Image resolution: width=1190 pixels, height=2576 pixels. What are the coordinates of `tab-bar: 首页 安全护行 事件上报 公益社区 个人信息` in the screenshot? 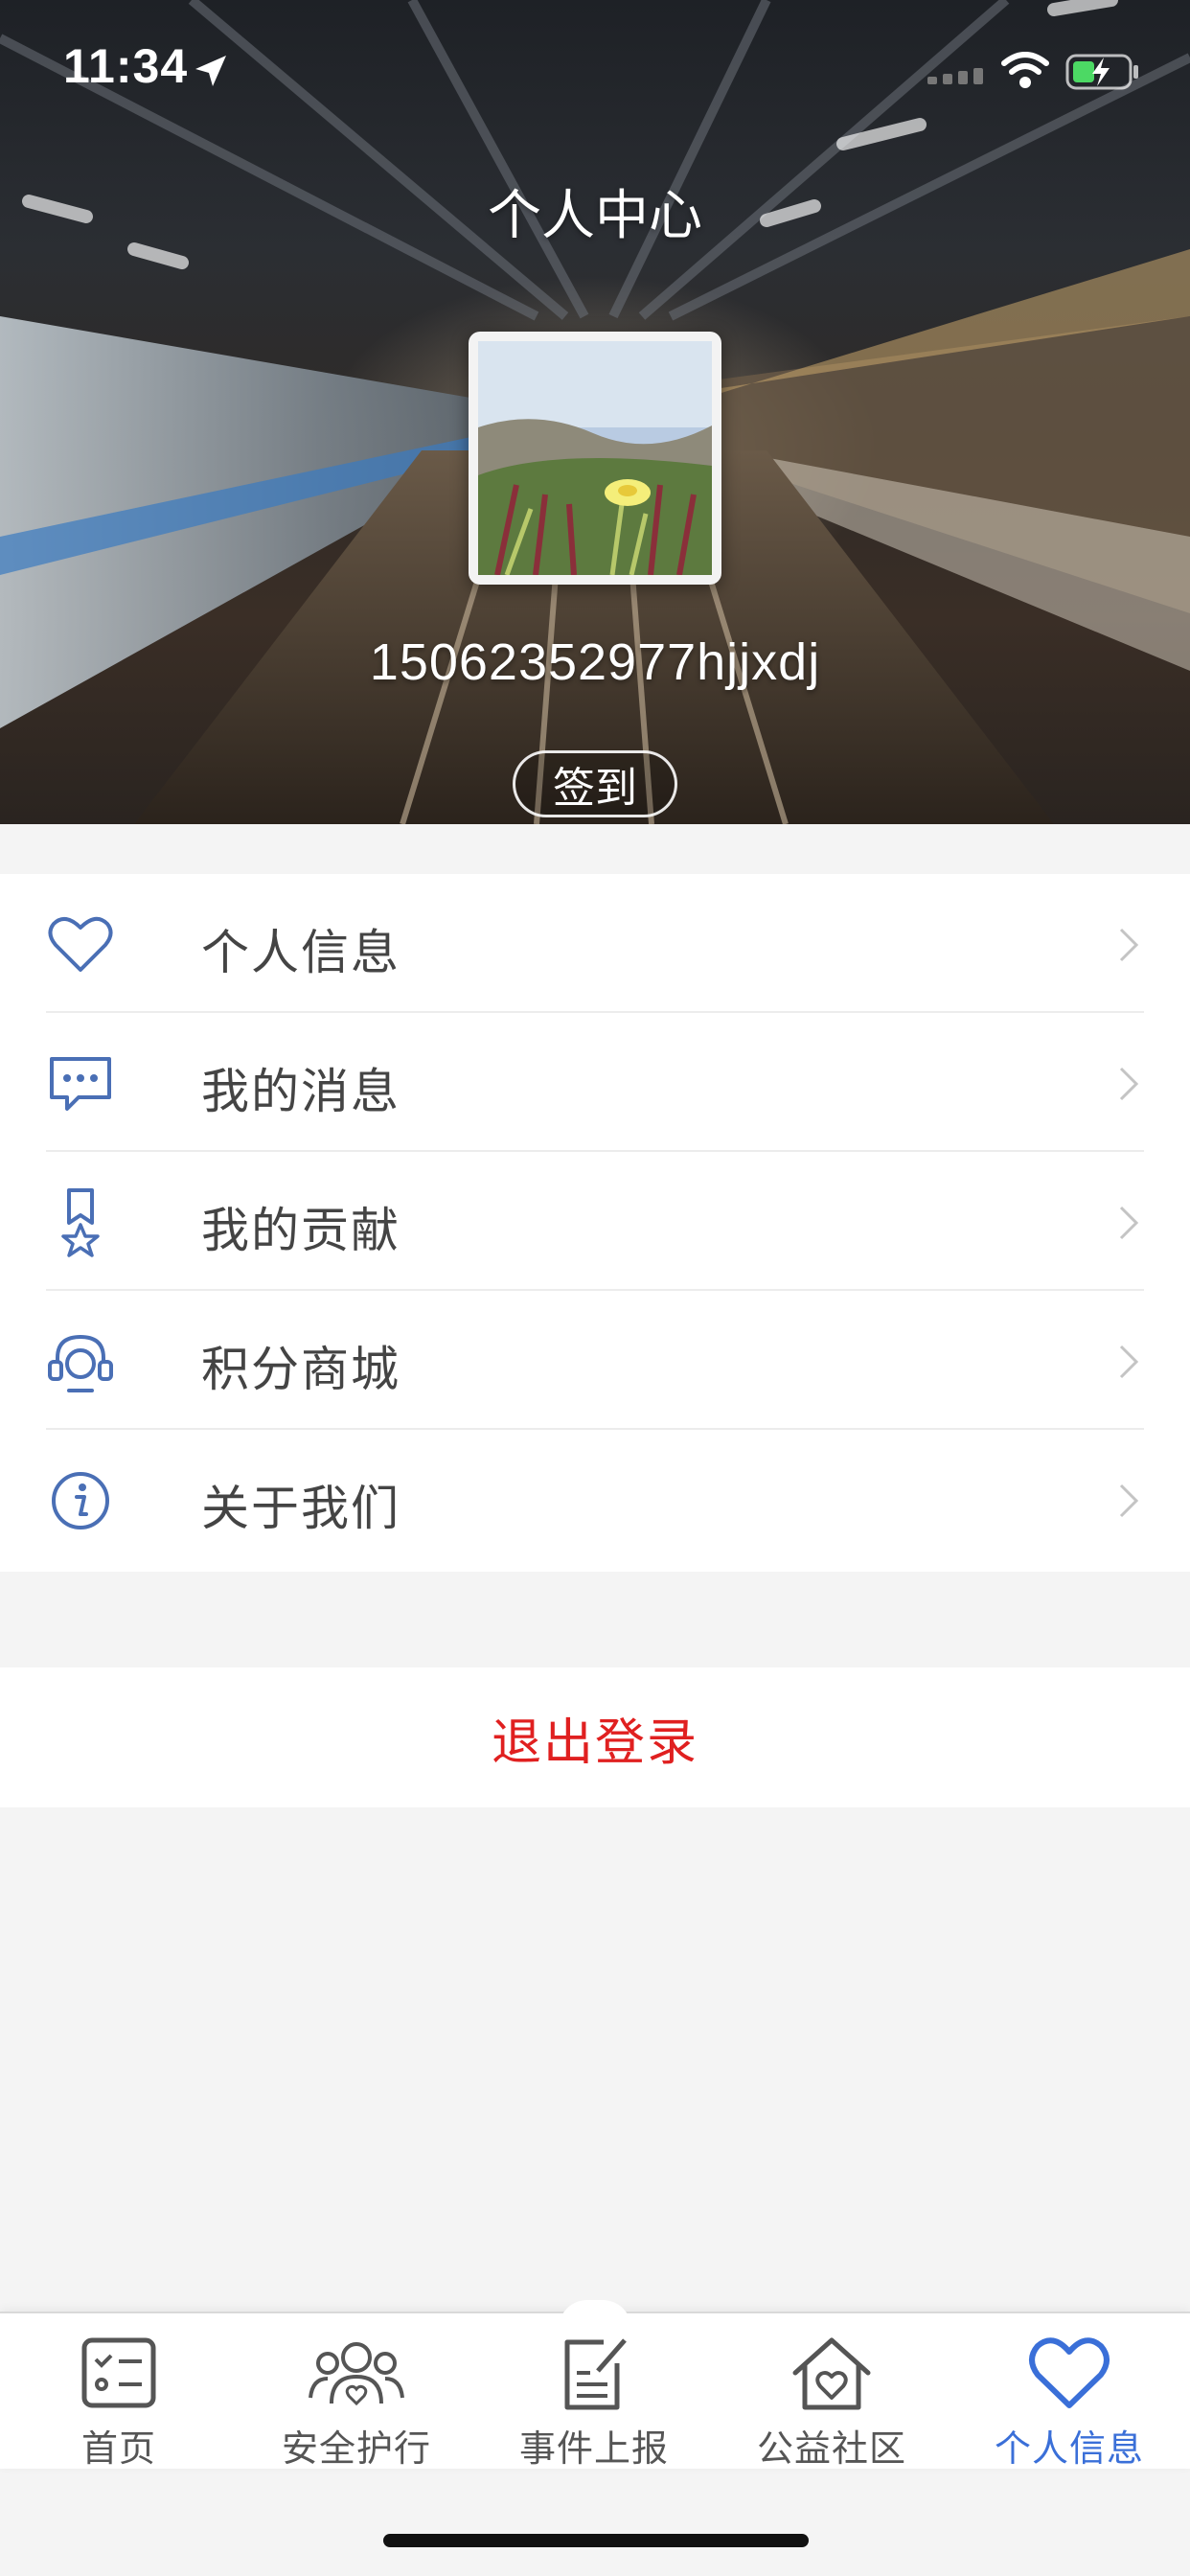 It's located at (595, 2385).